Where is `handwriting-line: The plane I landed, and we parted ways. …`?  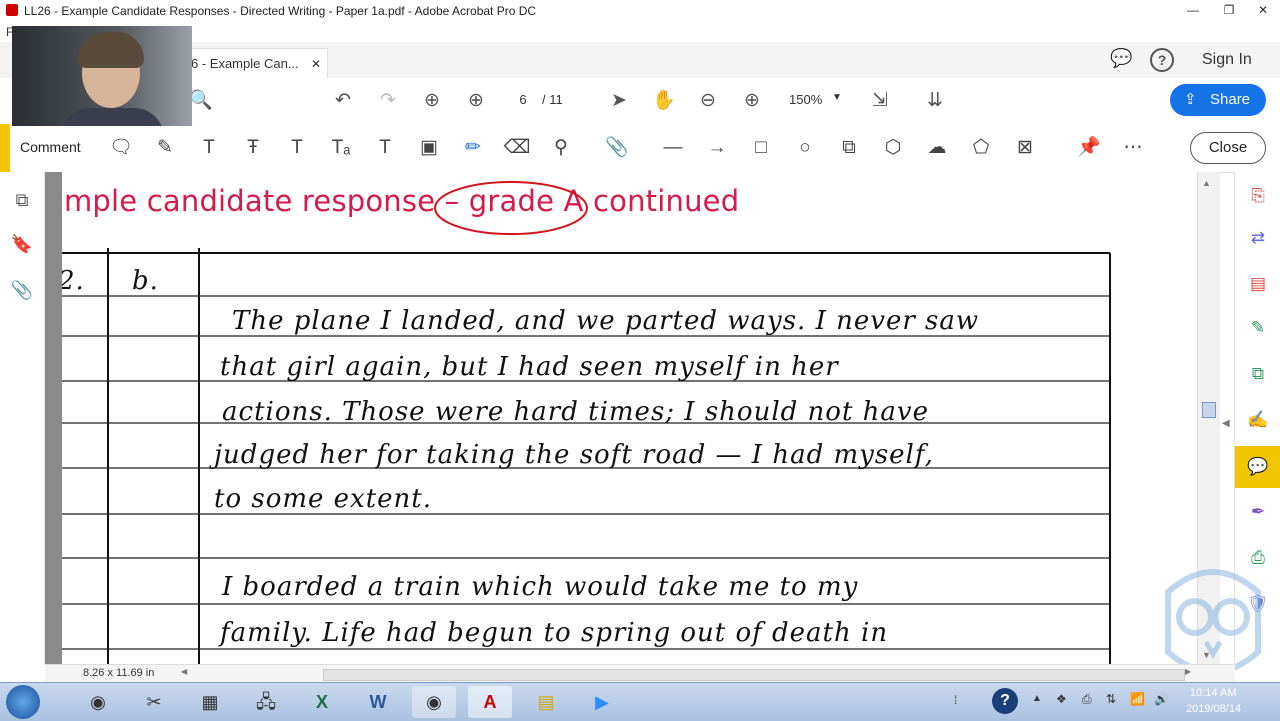
handwriting-line: The plane I landed, and we parted ways. … is located at coordinates (606, 321).